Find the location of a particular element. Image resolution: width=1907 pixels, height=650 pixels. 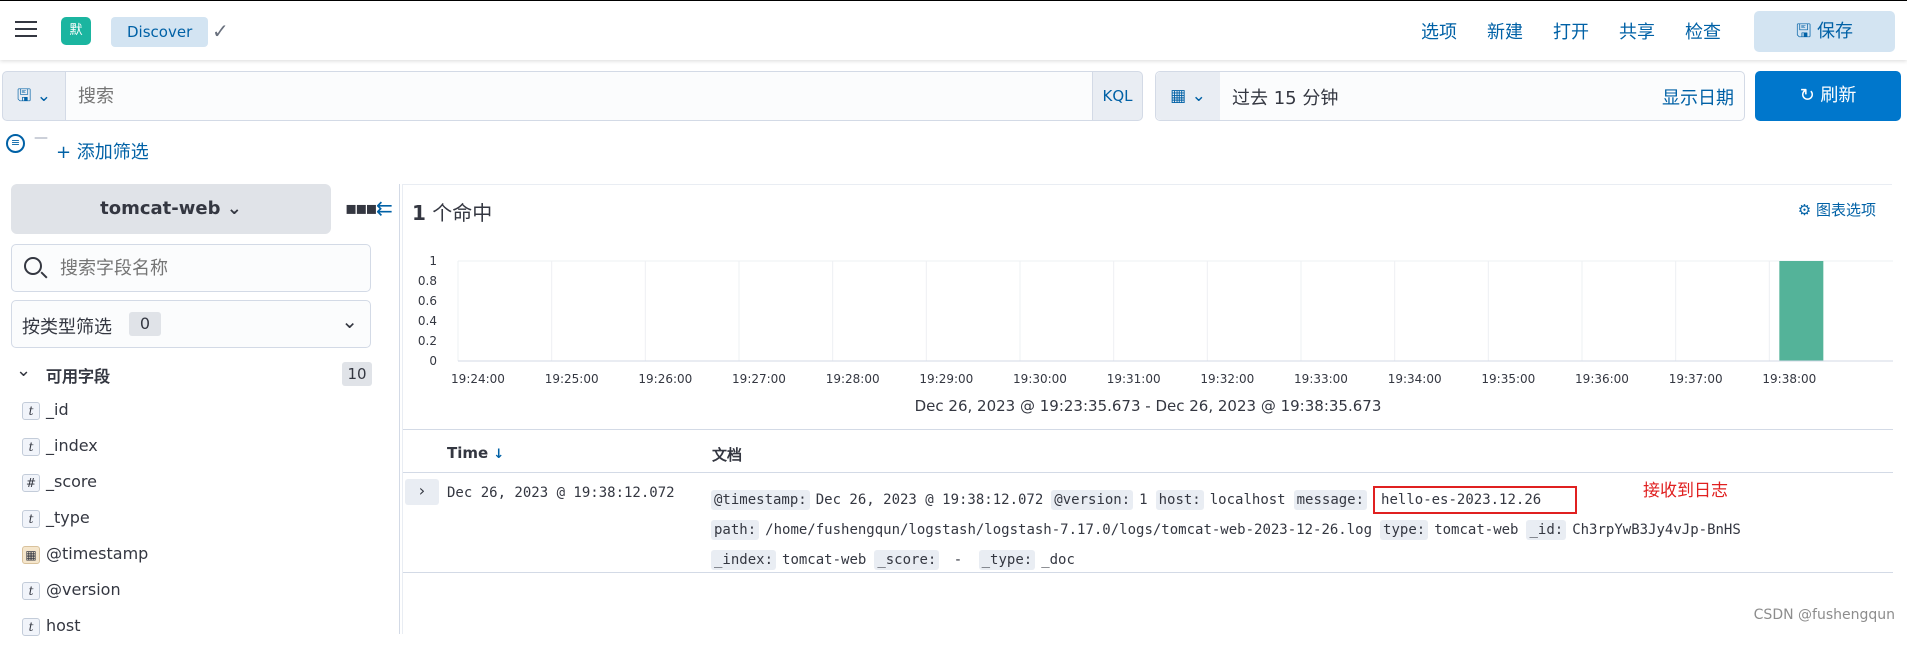

doc-field-key: path: is located at coordinates (735, 530).